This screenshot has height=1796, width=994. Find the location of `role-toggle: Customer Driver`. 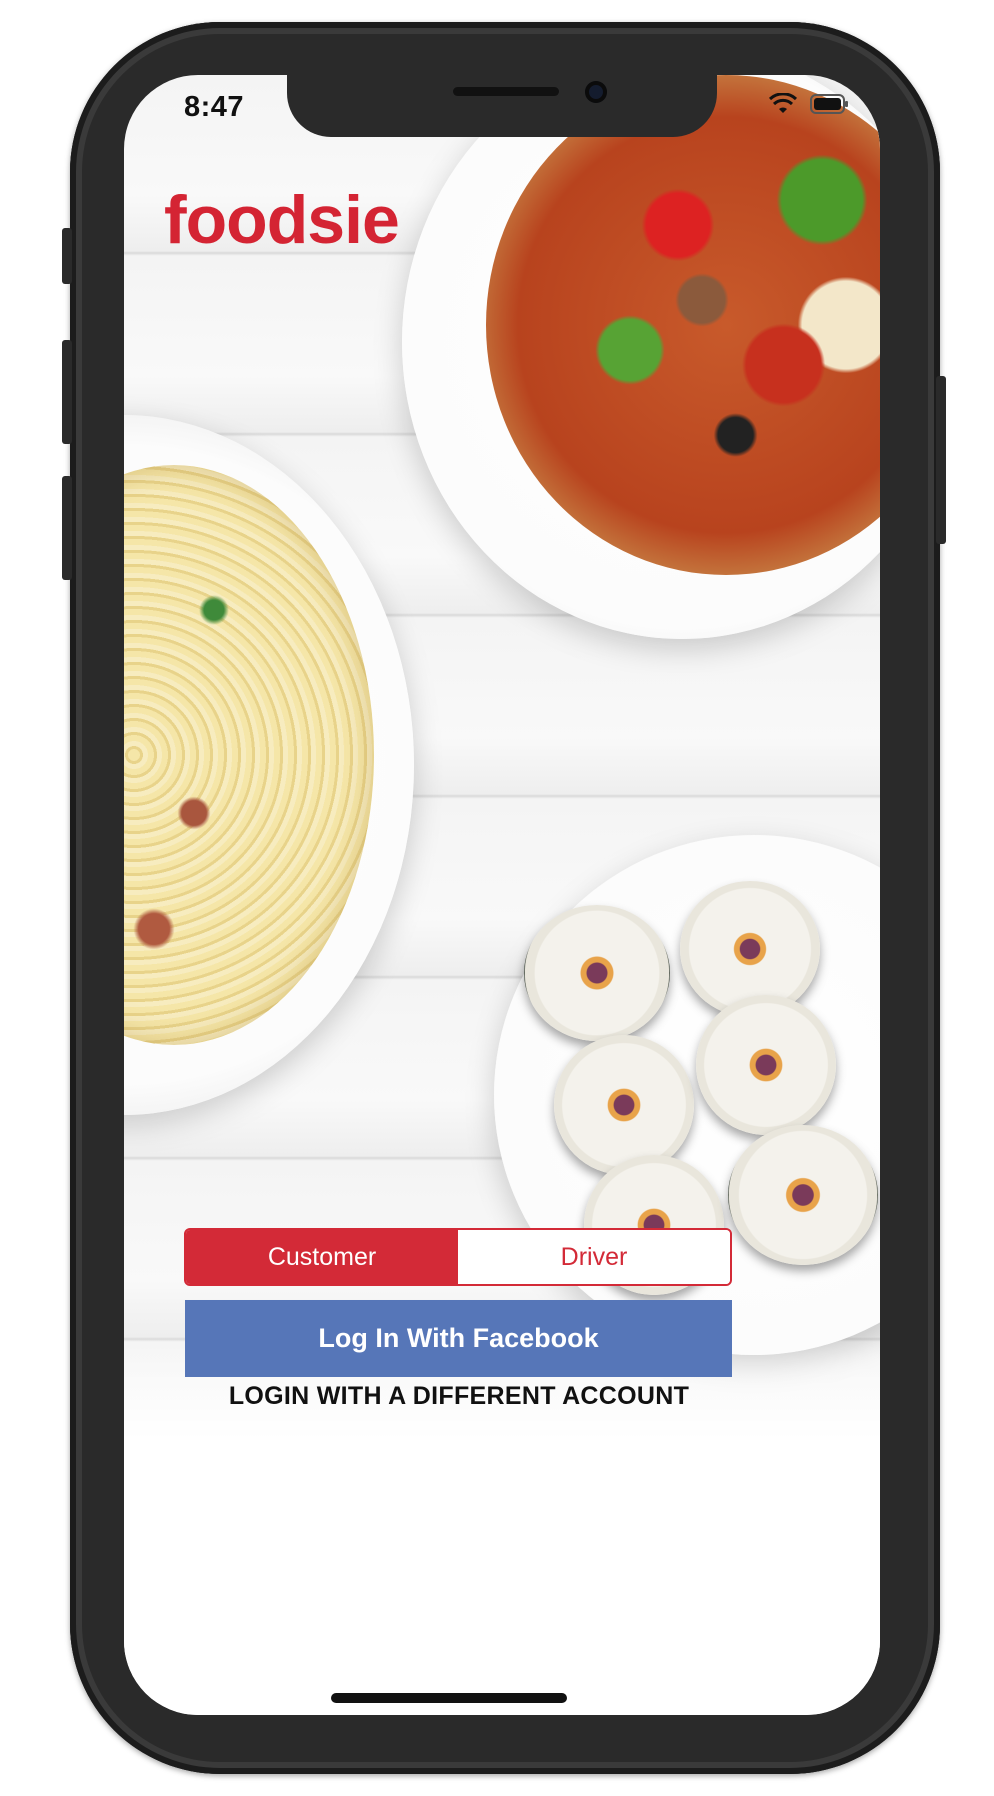

role-toggle: Customer Driver is located at coordinates (458, 1257).